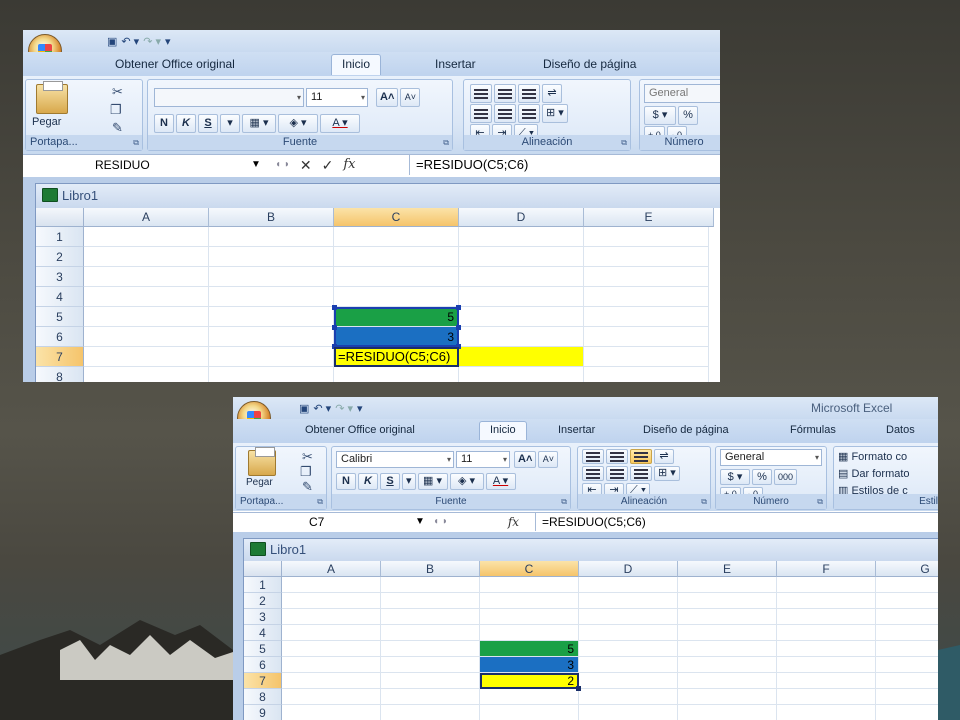  Describe the element at coordinates (455, 64) in the screenshot. I see `tab-insertar: Insertar` at that location.